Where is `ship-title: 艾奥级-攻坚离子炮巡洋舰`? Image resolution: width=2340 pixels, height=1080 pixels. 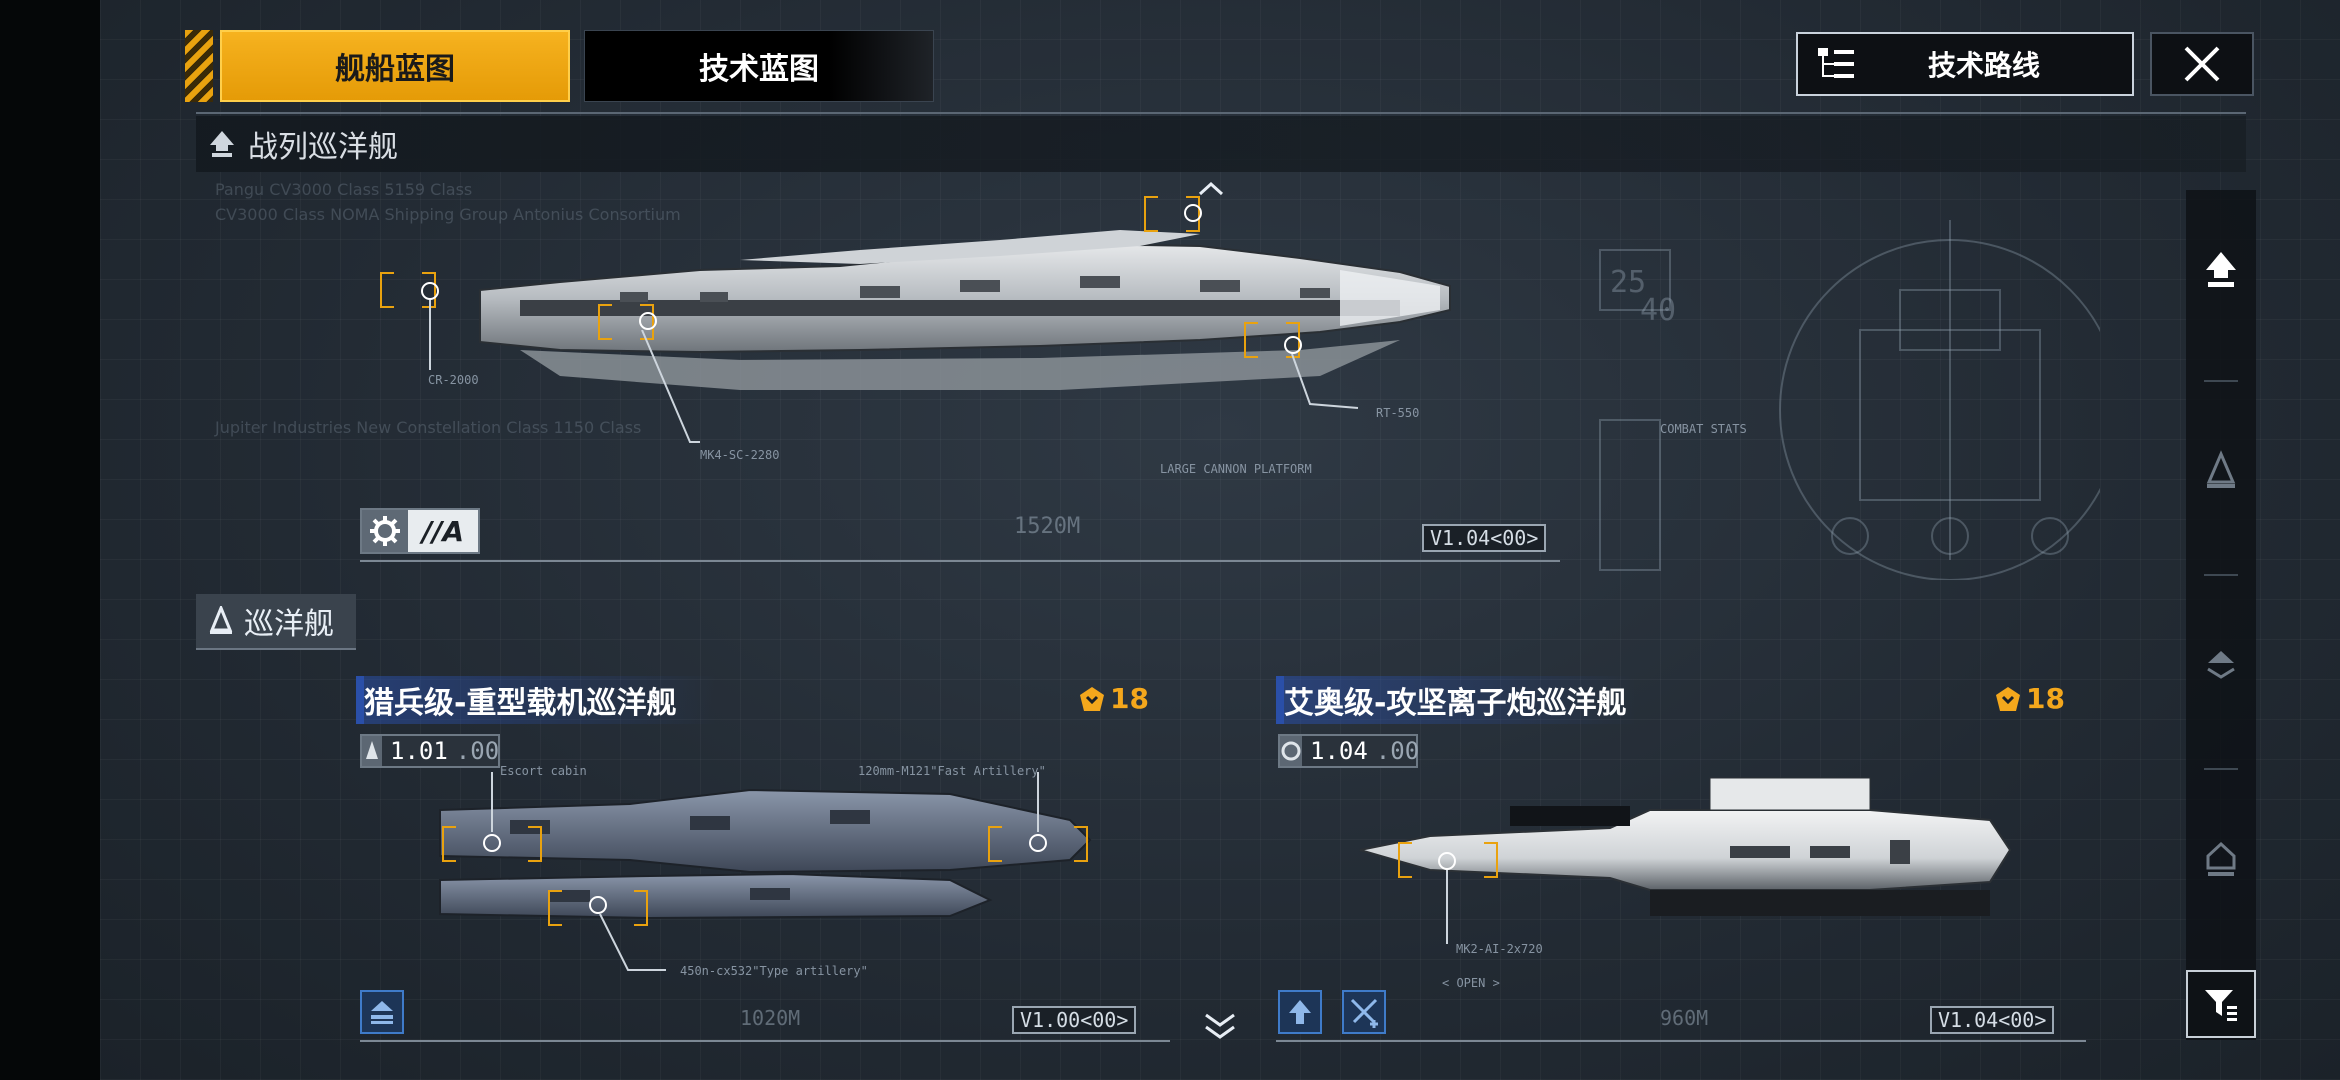 ship-title: 艾奥级-攻坚离子炮巡洋舰 is located at coordinates (1580, 700).